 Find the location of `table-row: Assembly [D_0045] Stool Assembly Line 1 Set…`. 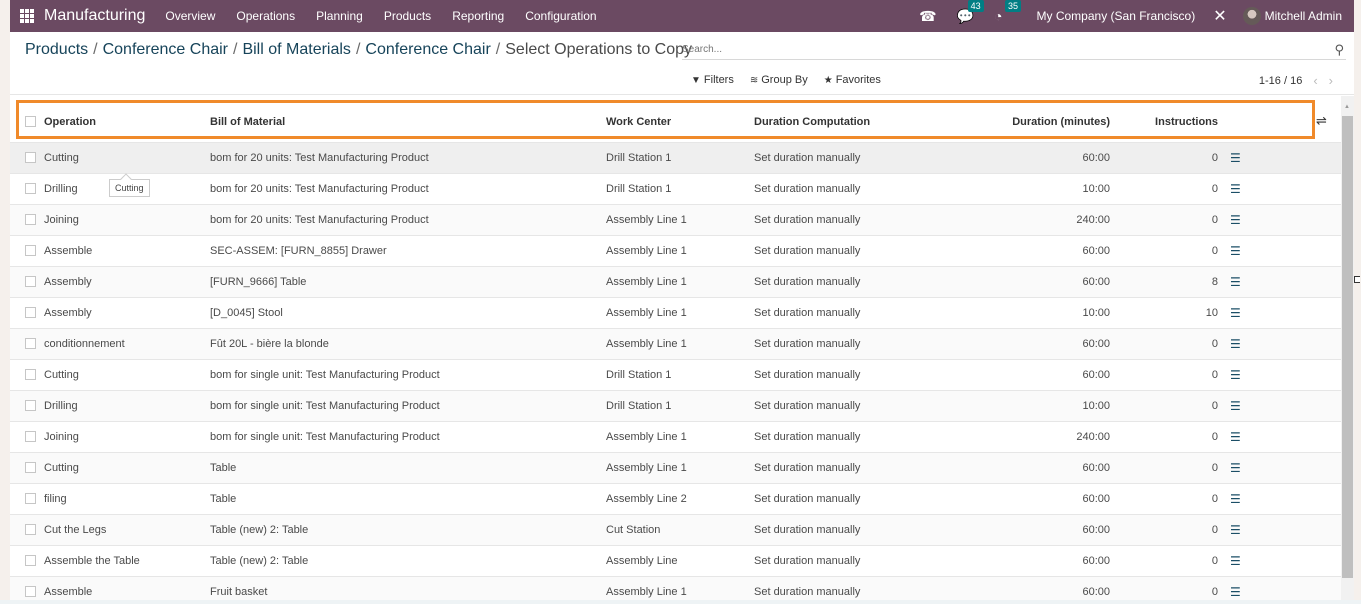

table-row: Assembly [D_0045] Stool Assembly Line 1 Set… is located at coordinates (675, 312).